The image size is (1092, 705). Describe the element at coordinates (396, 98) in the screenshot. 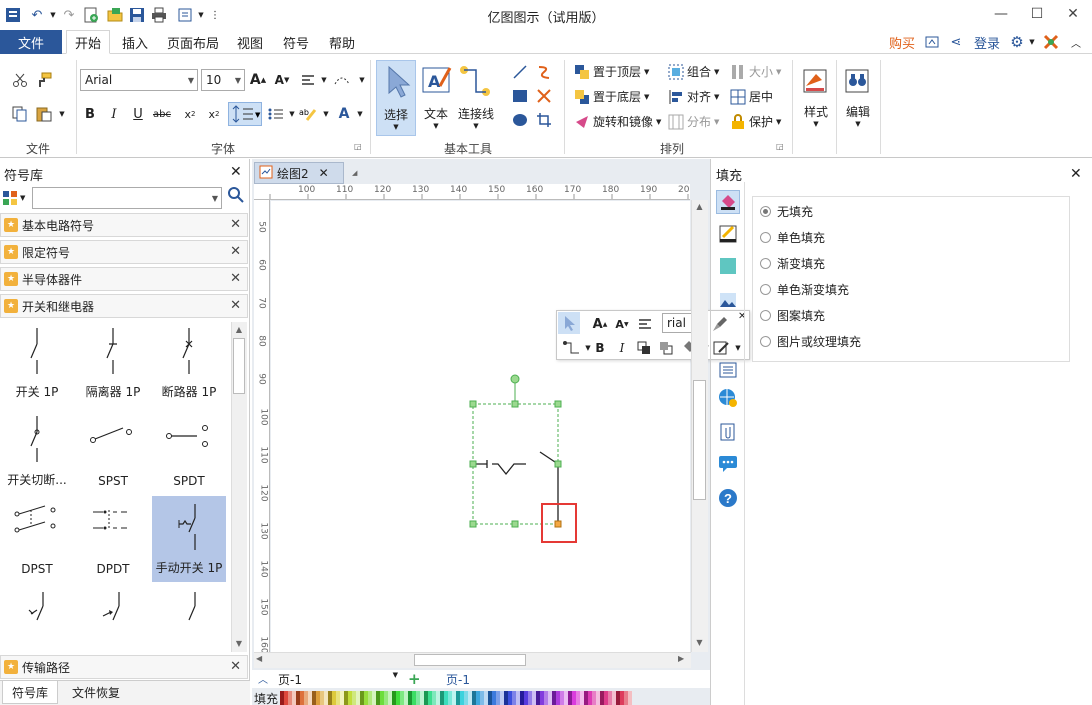

I see `select-tool-button: 选择 ▼` at that location.